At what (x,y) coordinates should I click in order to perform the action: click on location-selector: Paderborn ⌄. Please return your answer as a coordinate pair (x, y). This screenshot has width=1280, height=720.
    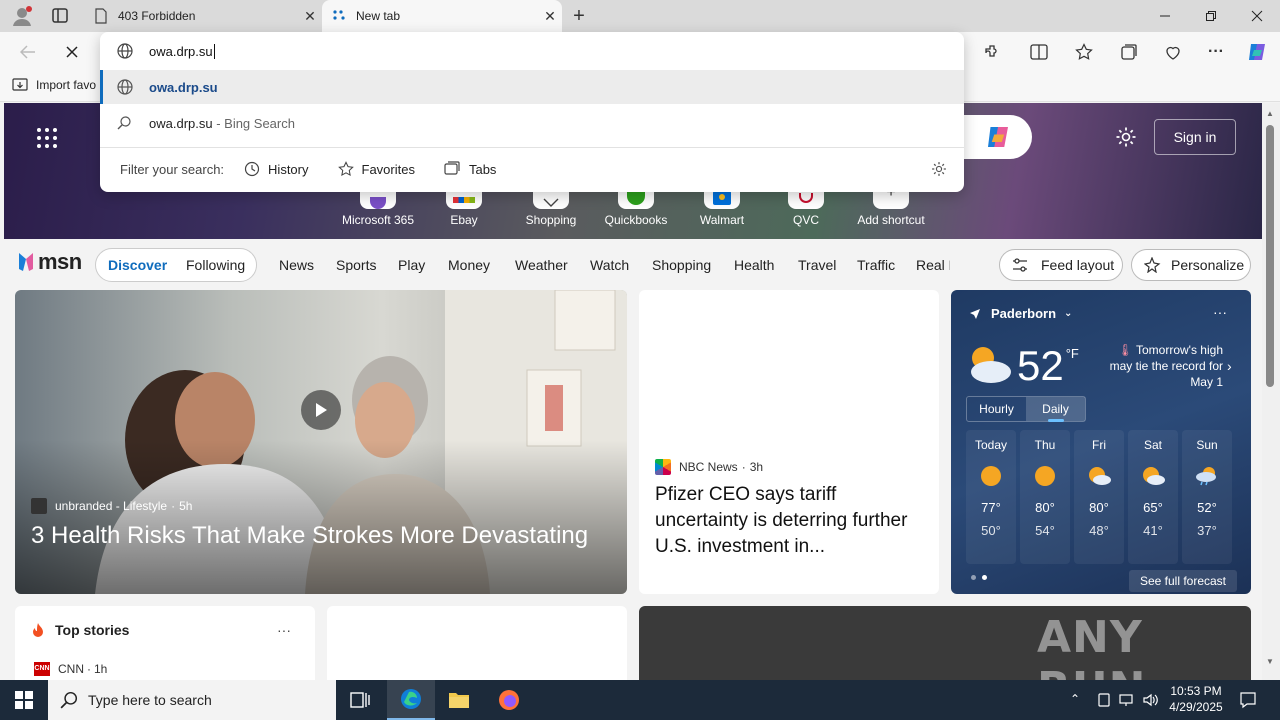
    Looking at the image, I should click on (1020, 313).